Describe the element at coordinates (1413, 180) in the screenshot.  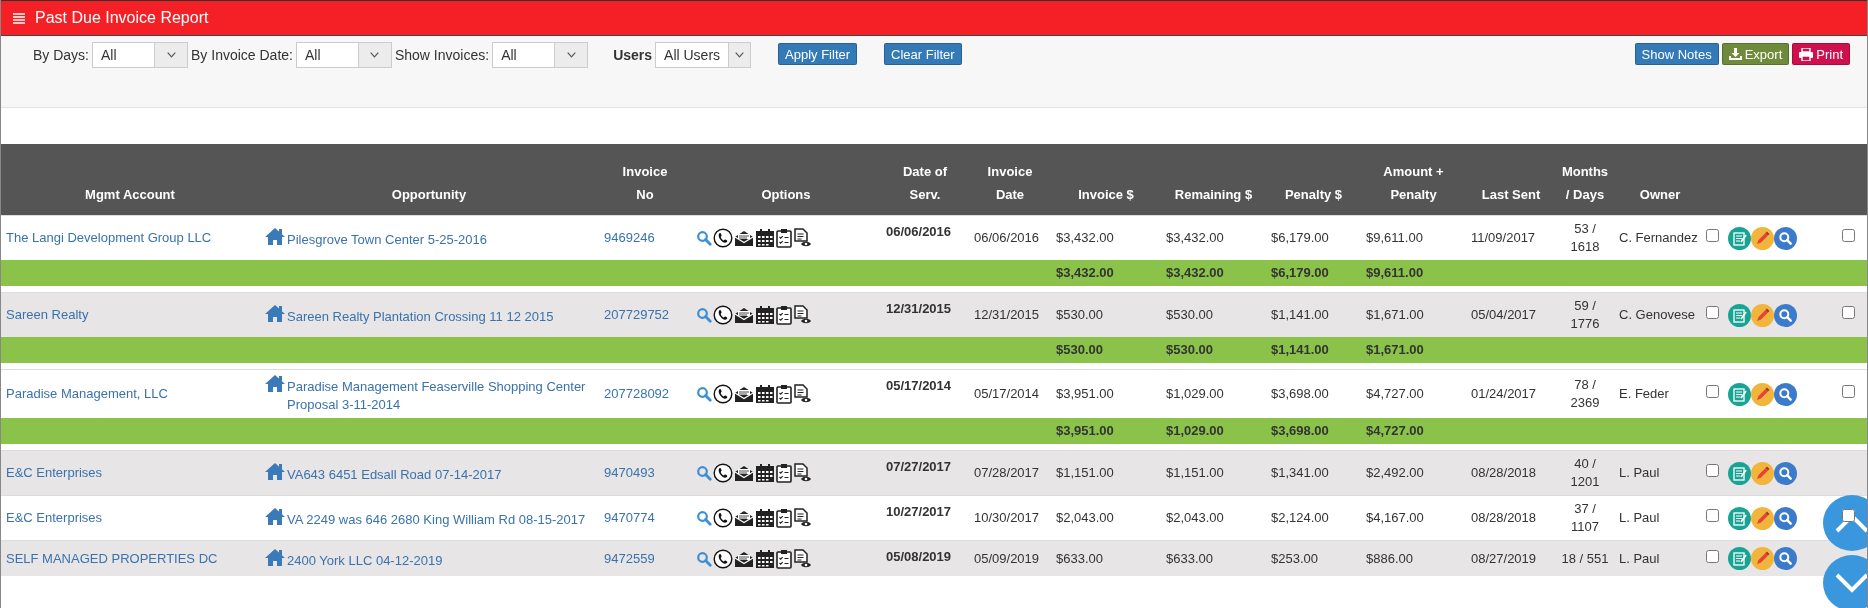
I see `column-header: Amount + Penalty` at that location.